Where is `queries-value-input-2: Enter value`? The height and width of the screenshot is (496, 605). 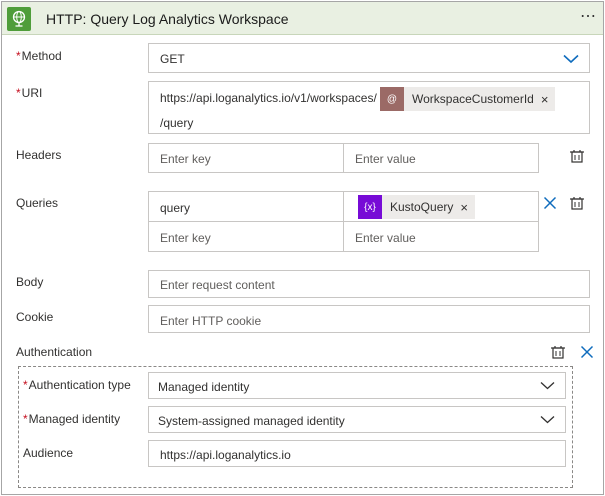
queries-value-input-2: Enter value is located at coordinates (441, 236).